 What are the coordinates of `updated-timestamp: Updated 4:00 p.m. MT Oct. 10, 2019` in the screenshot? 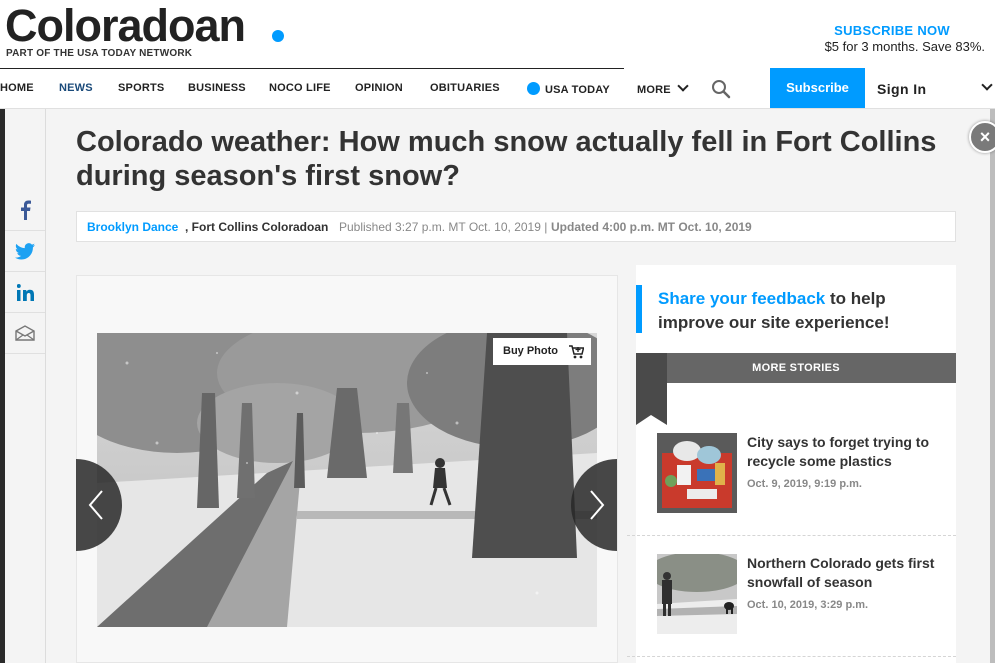 It's located at (651, 227).